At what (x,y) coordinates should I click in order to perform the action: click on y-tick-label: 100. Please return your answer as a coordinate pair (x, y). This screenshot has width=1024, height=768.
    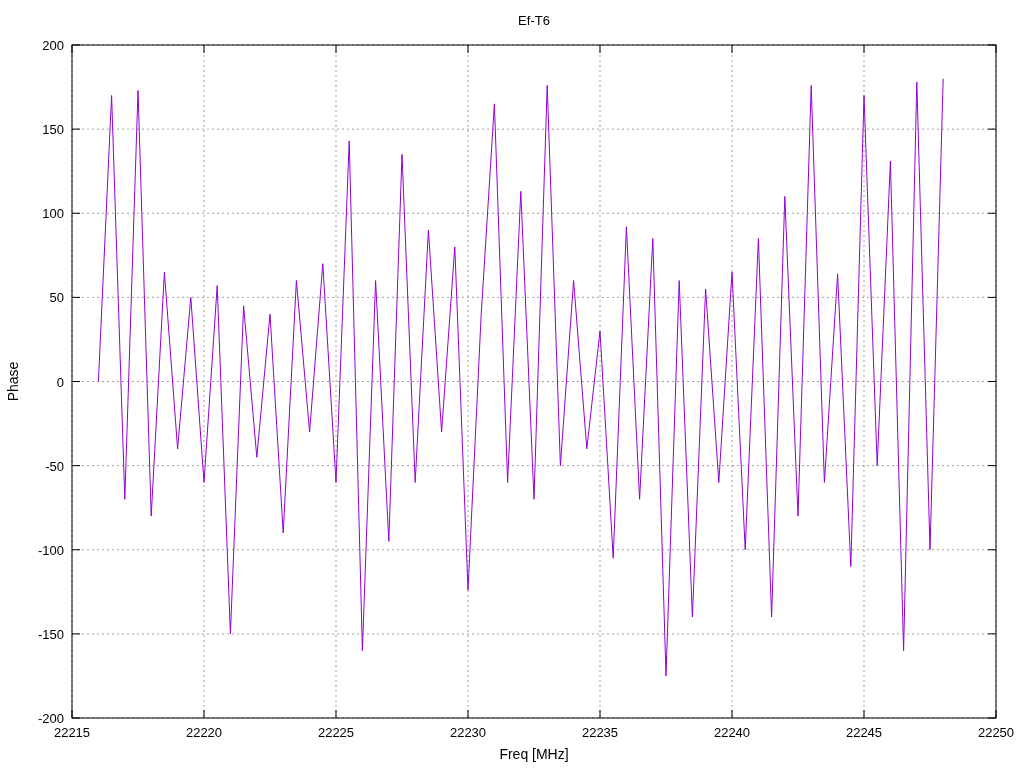
    Looking at the image, I should click on (53, 214).